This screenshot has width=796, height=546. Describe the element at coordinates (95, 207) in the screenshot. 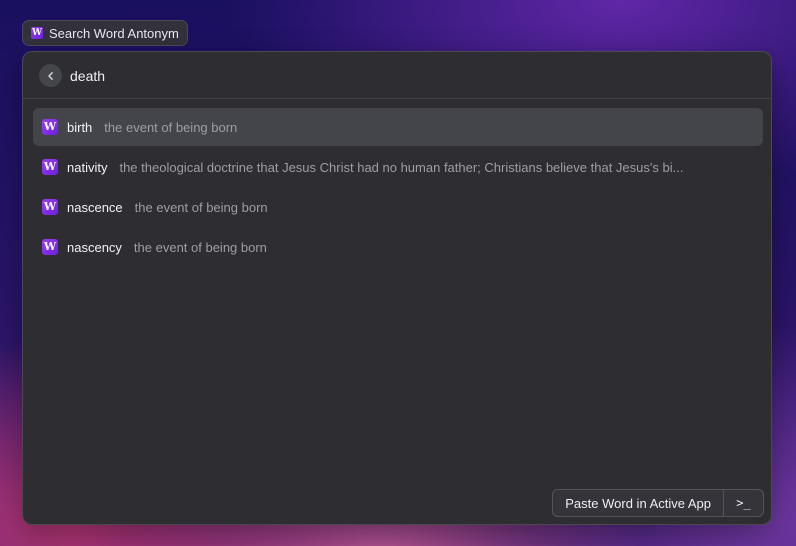

I see `result-word: nascence` at that location.